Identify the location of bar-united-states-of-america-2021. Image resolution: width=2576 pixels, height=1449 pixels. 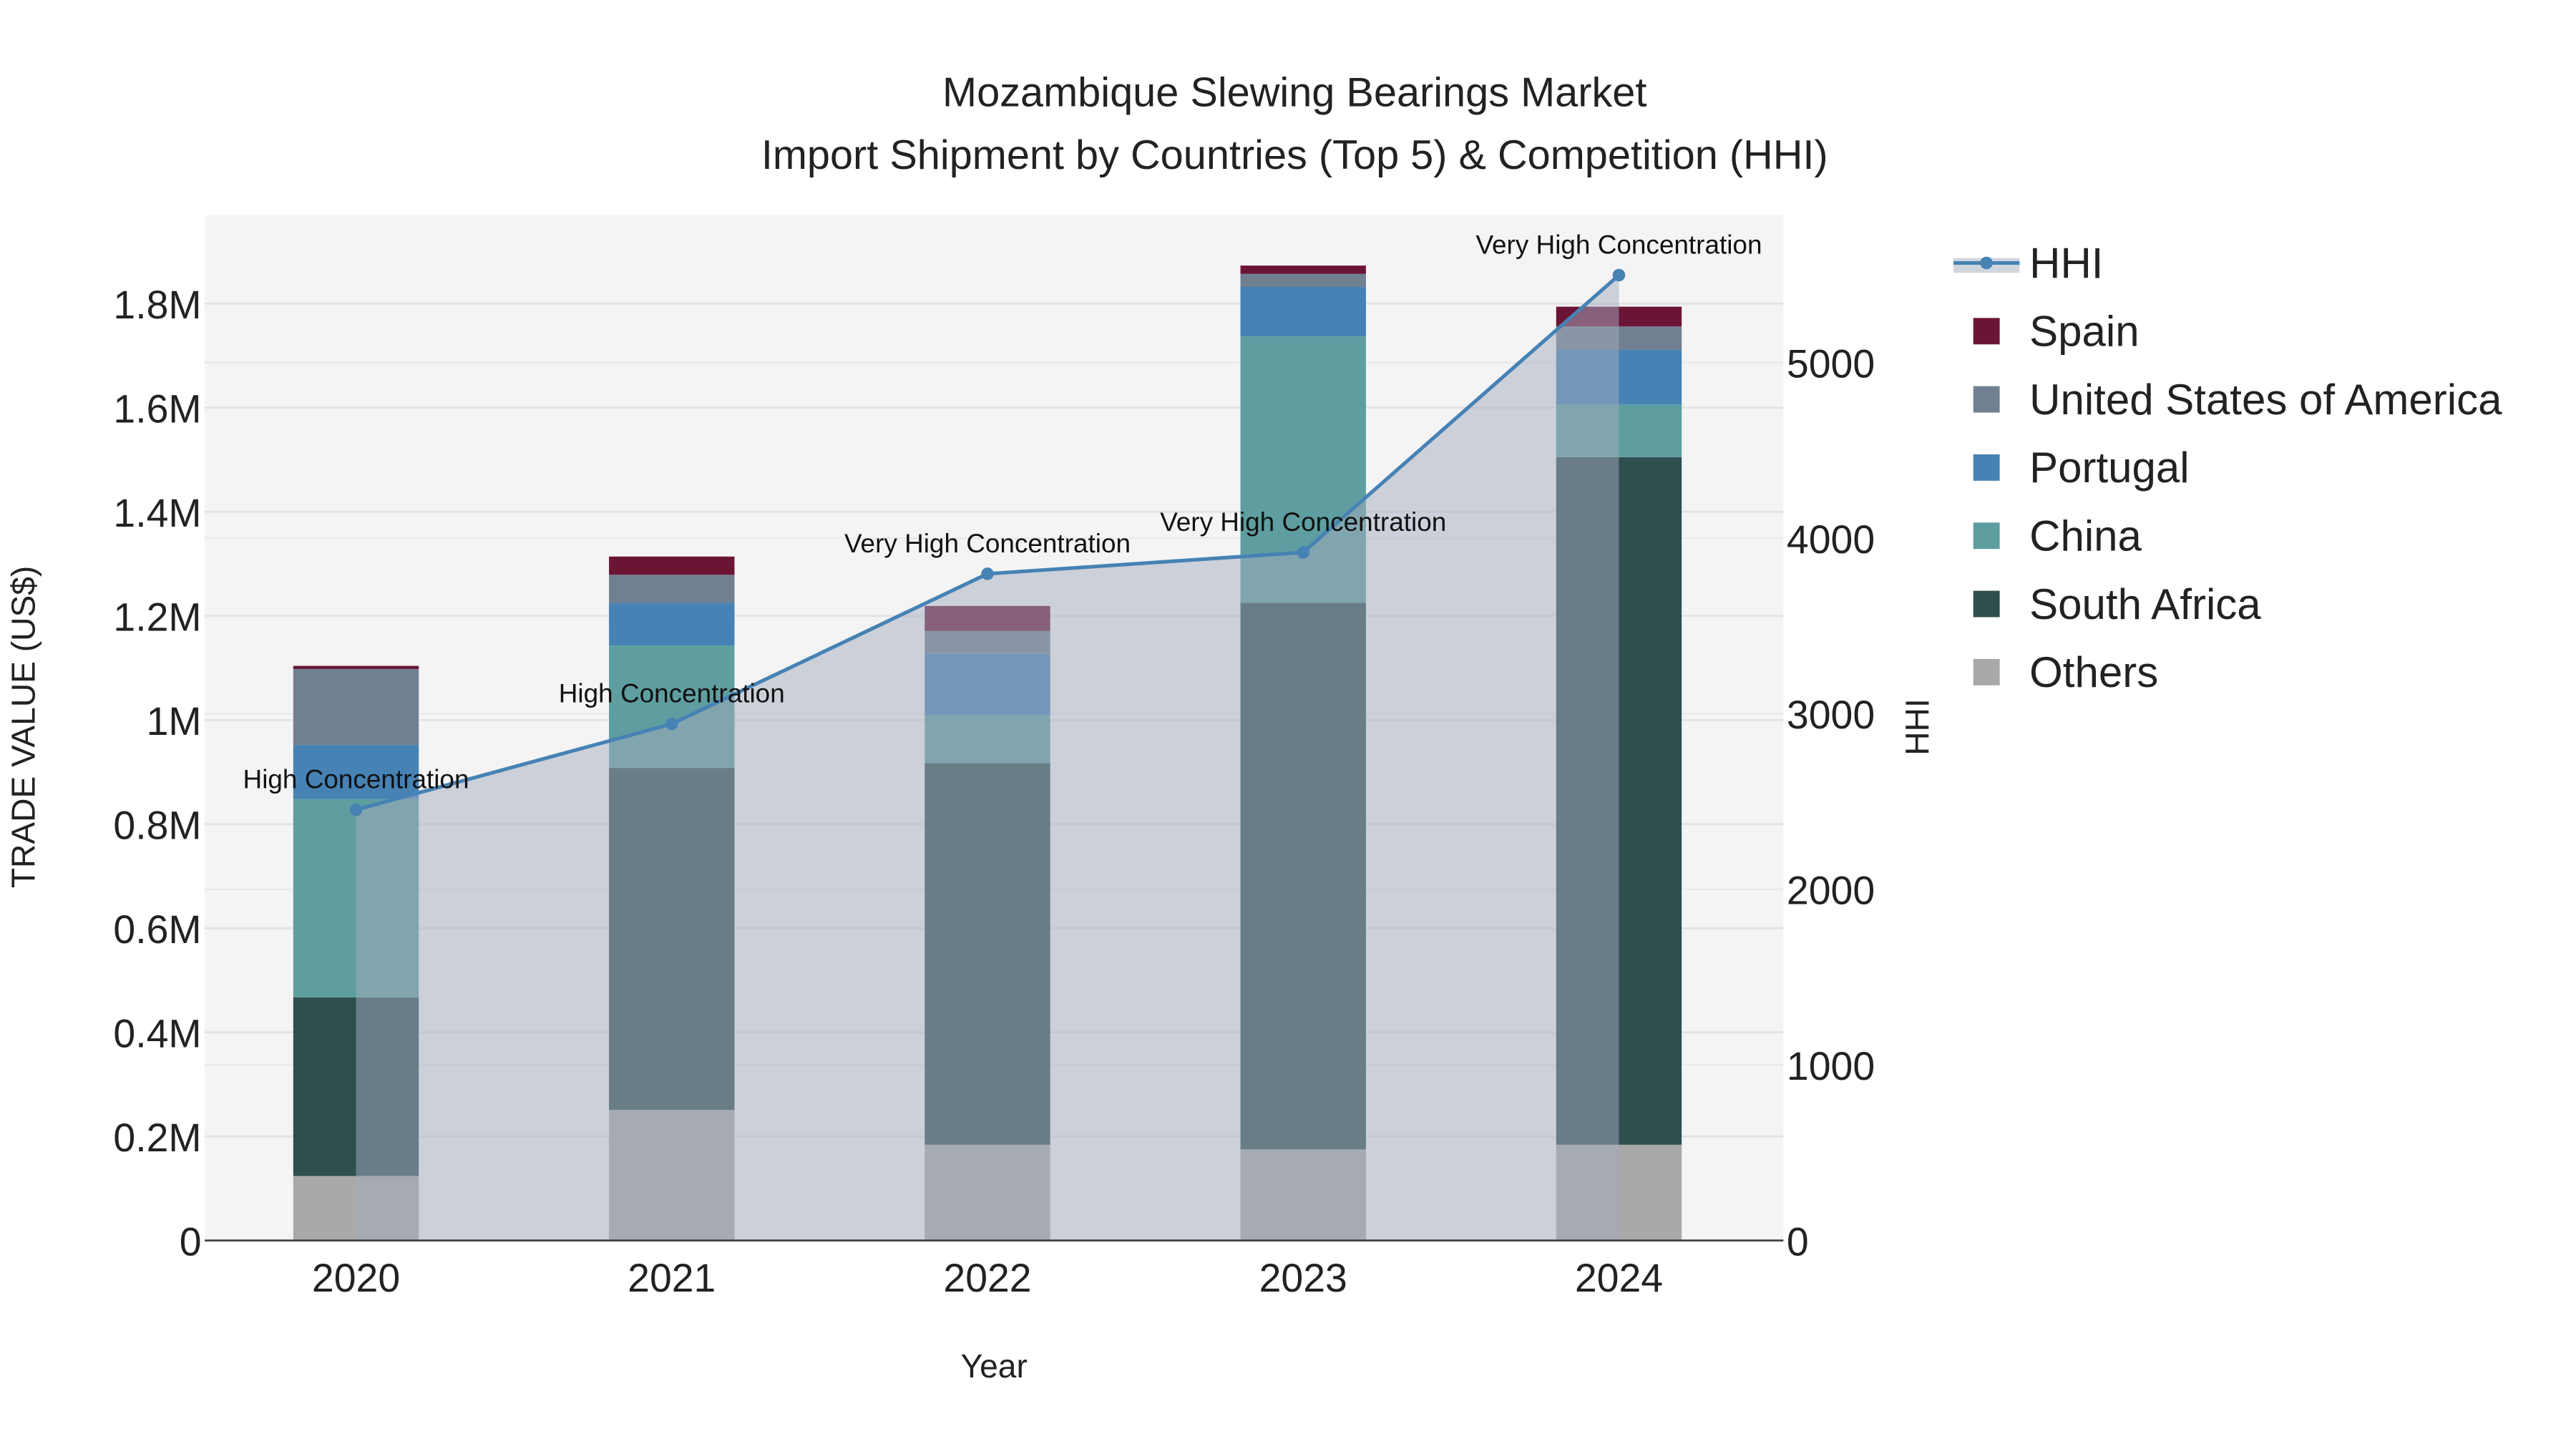
(672, 589).